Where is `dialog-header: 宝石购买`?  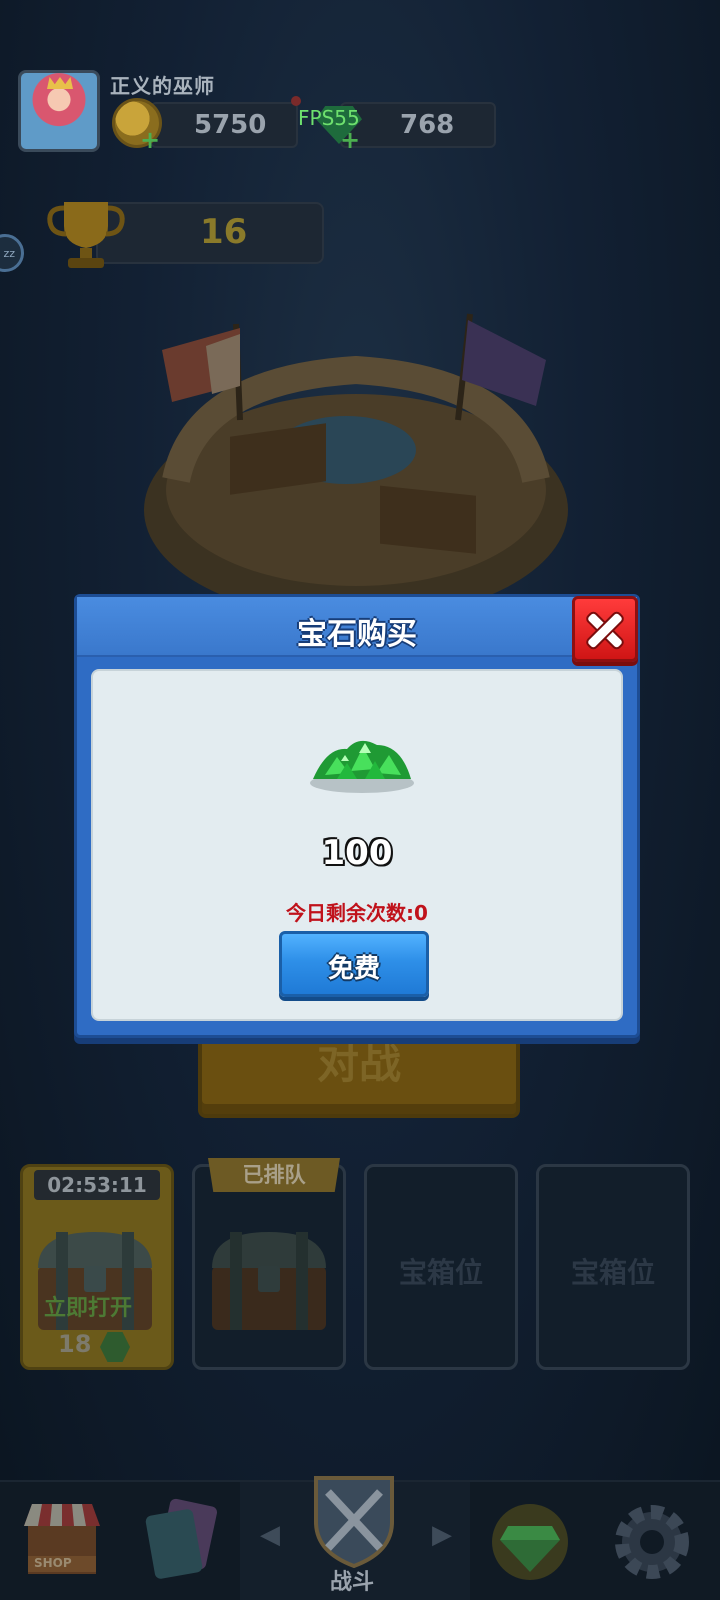 dialog-header: 宝石购买 is located at coordinates (357, 627).